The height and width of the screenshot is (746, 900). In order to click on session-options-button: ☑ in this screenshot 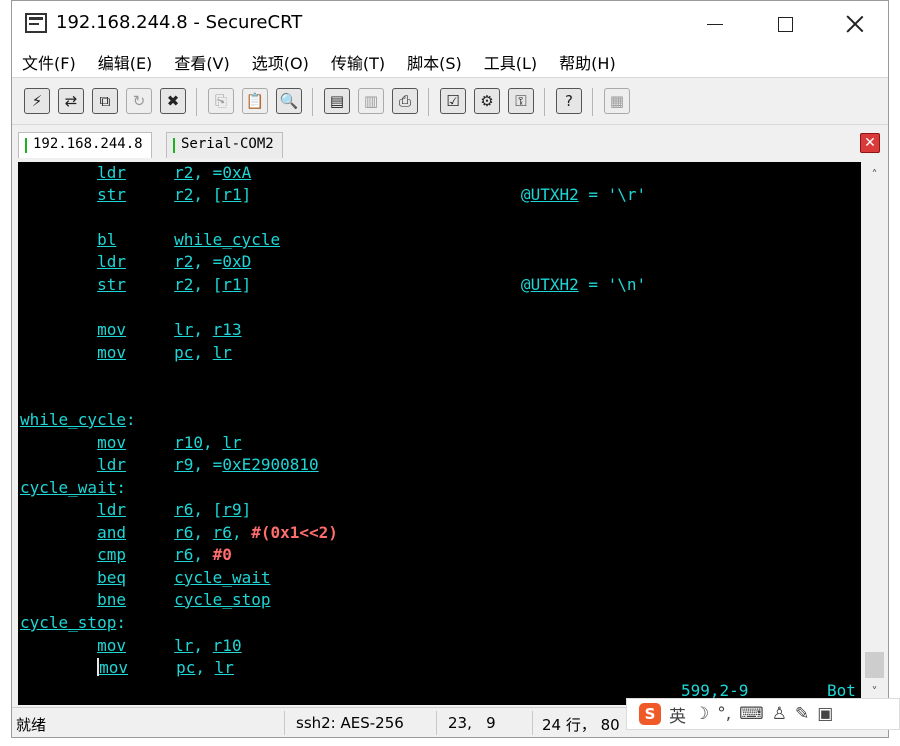, I will do `click(453, 101)`.